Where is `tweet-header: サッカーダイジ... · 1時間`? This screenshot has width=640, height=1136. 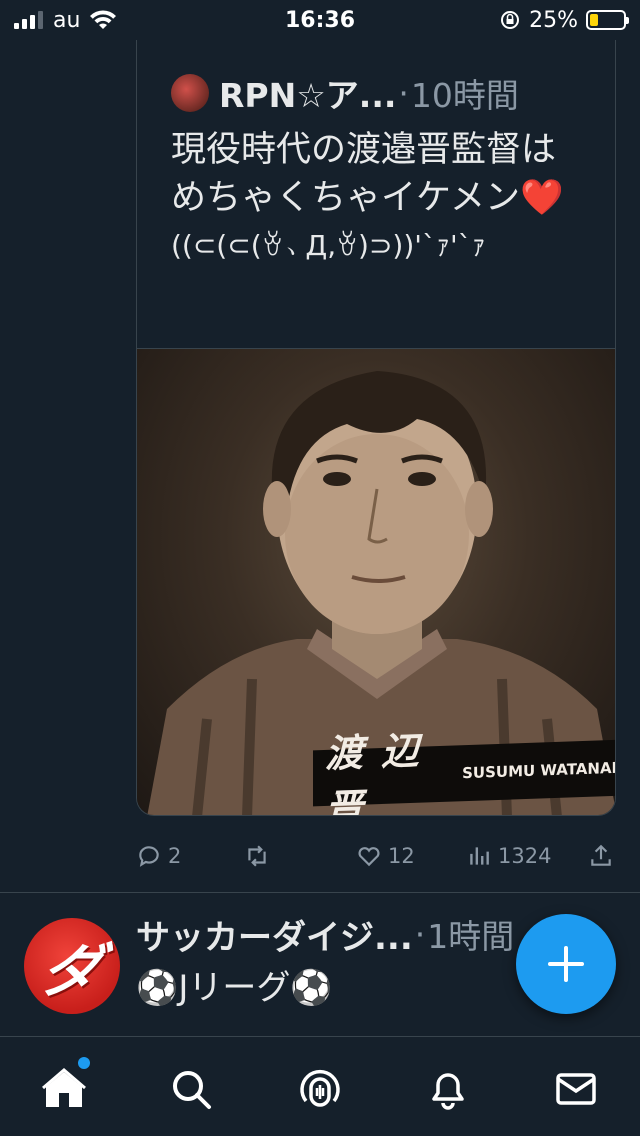
tweet-header: サッカーダイジ... · 1時間 is located at coordinates (325, 934).